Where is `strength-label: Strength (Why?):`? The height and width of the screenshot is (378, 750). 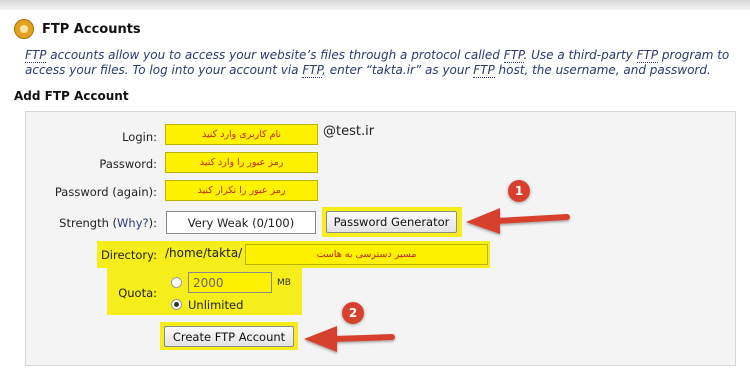 strength-label: Strength (Why?): is located at coordinates (93, 223).